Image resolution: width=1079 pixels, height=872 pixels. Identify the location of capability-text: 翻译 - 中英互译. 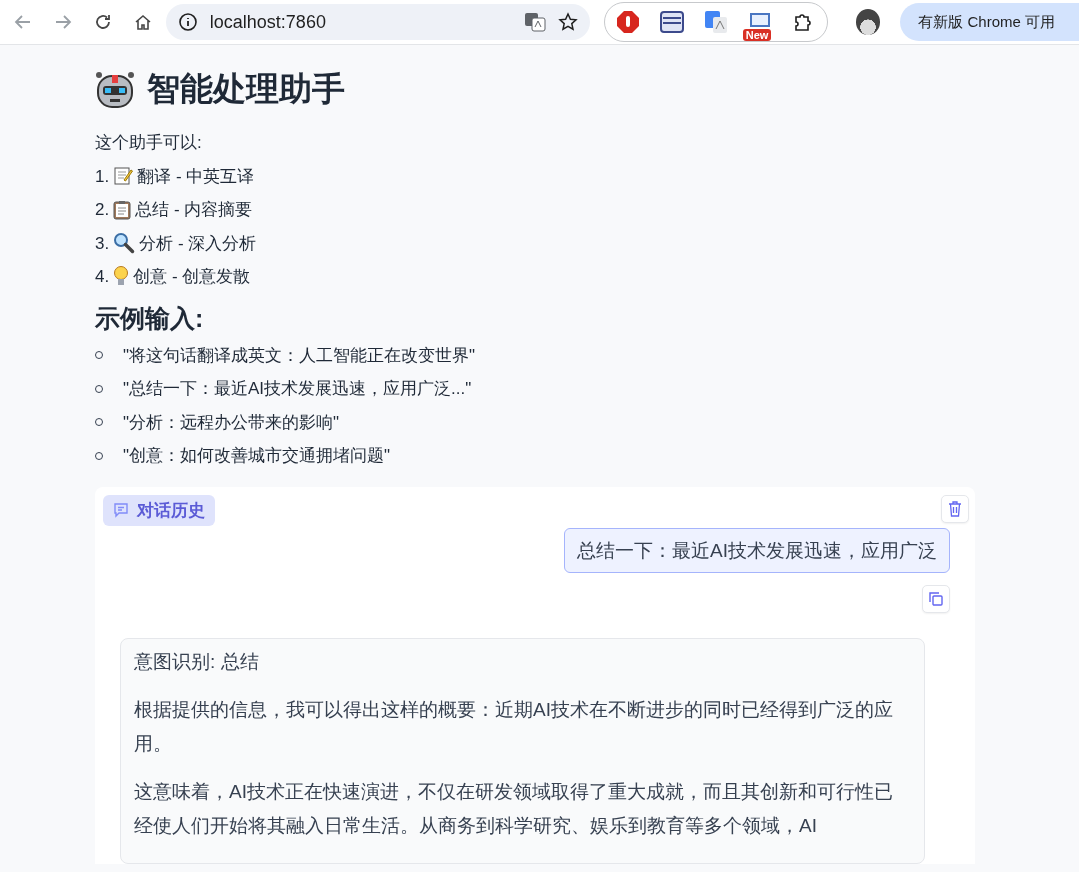
(196, 176).